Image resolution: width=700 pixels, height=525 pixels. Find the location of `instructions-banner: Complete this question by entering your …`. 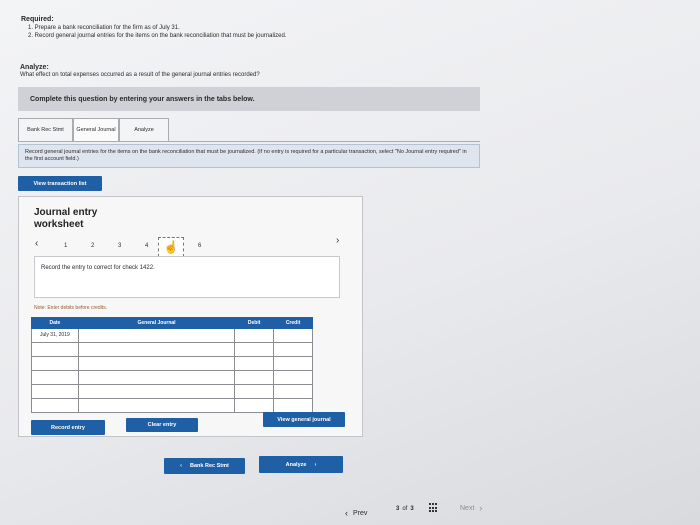

instructions-banner: Complete this question by entering your … is located at coordinates (249, 99).